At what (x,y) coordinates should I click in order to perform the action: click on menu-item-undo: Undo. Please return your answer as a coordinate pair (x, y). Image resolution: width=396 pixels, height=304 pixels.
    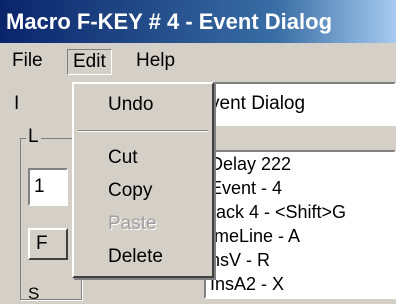
    Looking at the image, I should click on (130, 105).